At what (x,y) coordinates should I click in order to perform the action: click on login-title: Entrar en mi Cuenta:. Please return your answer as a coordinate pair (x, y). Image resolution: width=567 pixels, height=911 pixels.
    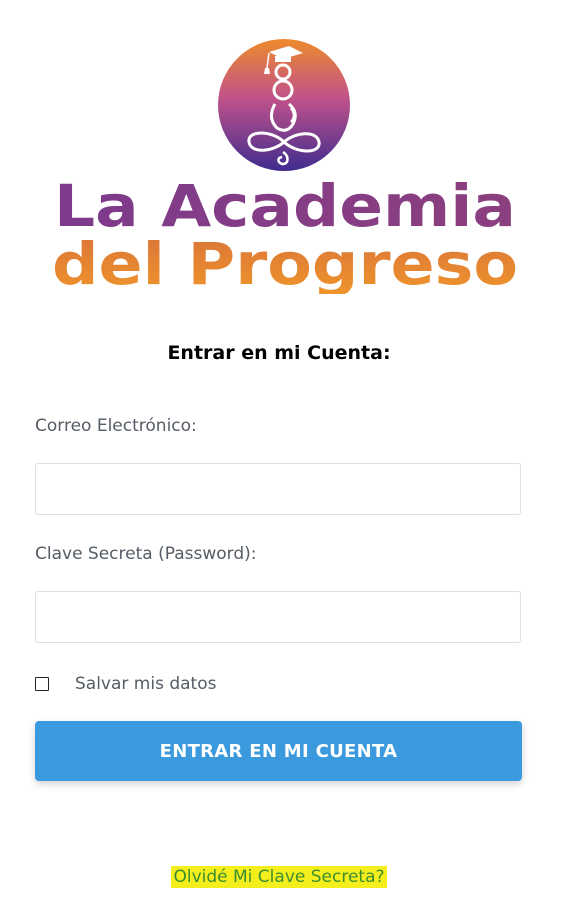
    Looking at the image, I should click on (279, 353).